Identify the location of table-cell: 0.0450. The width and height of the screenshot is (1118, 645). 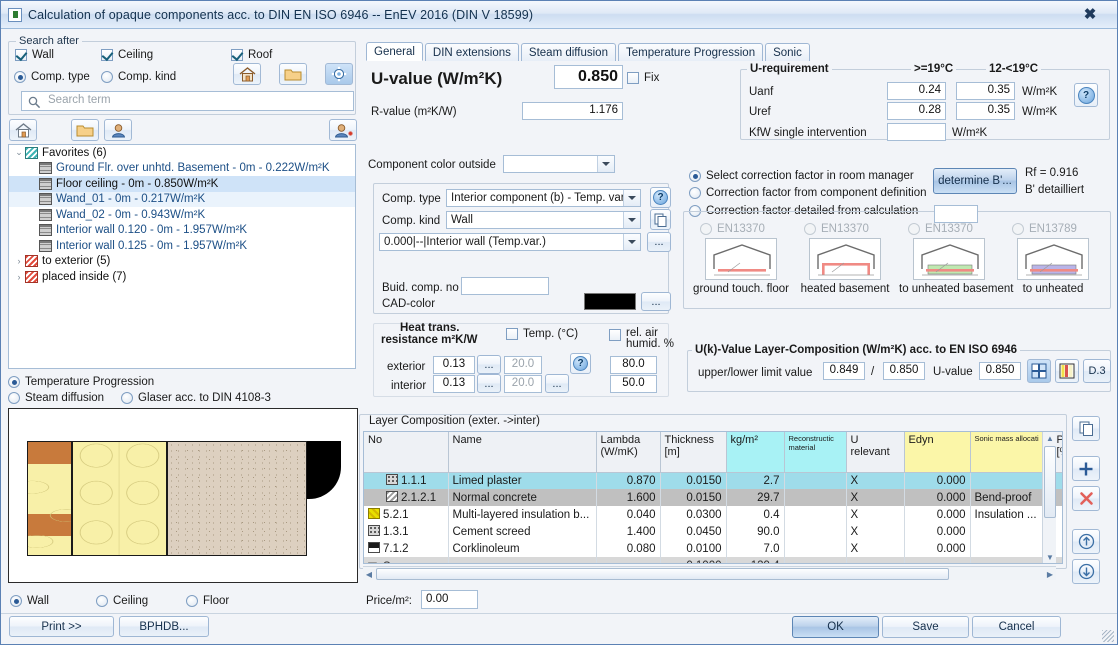
(693, 531).